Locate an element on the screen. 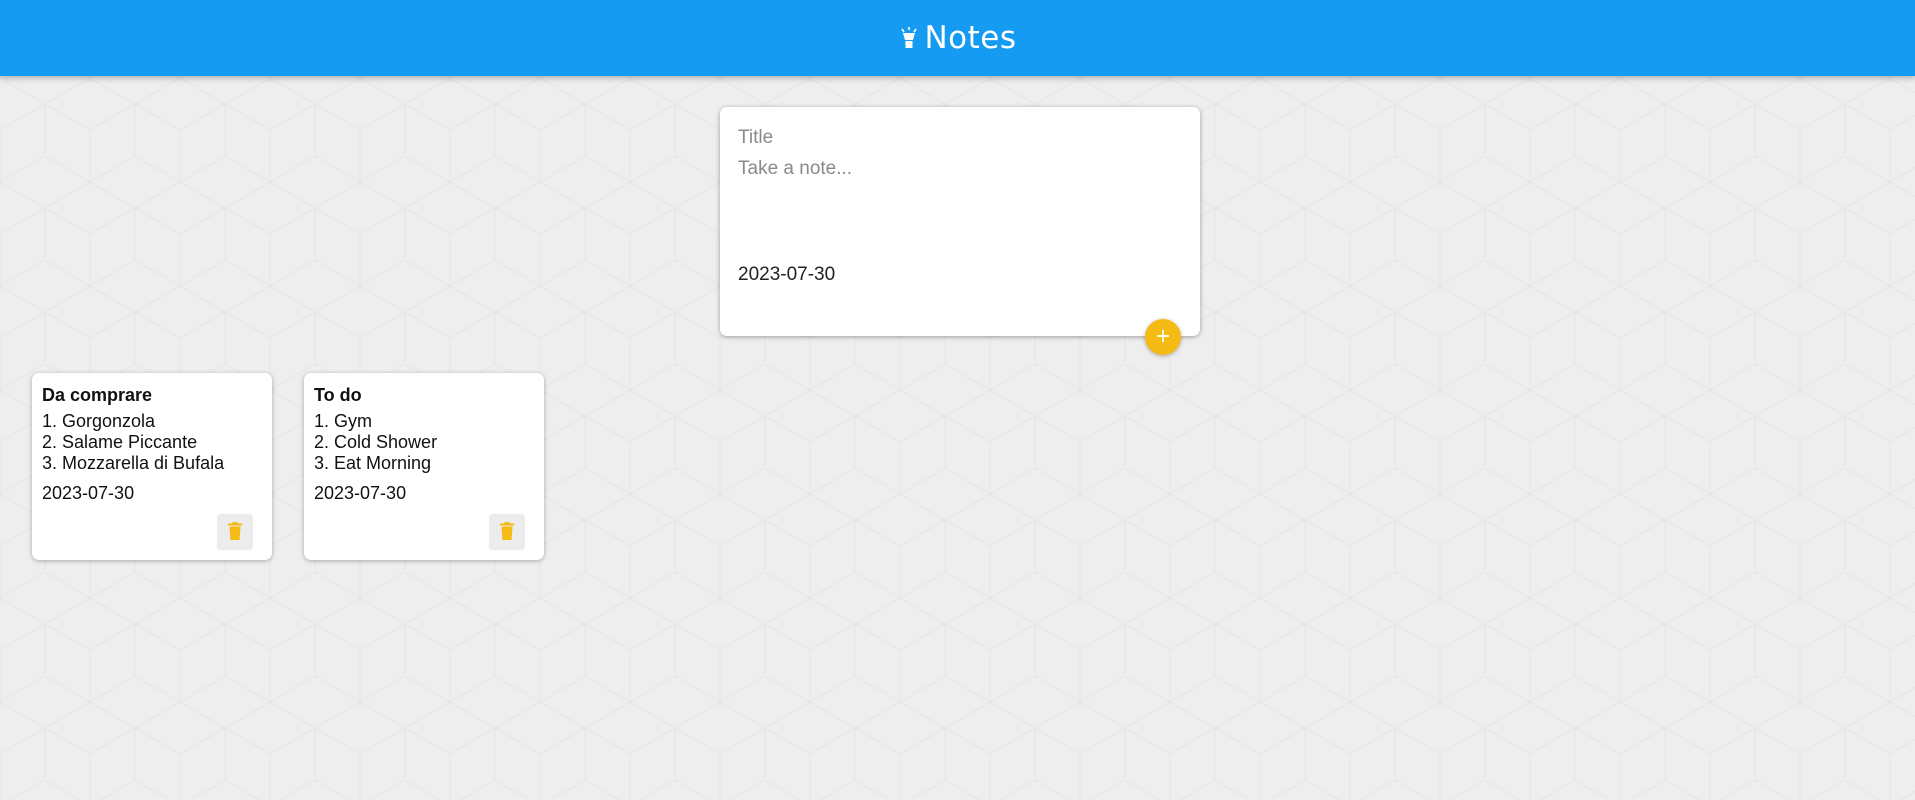 This screenshot has height=800, width=1915. note-composer: 2023-07-30 is located at coordinates (960, 221).